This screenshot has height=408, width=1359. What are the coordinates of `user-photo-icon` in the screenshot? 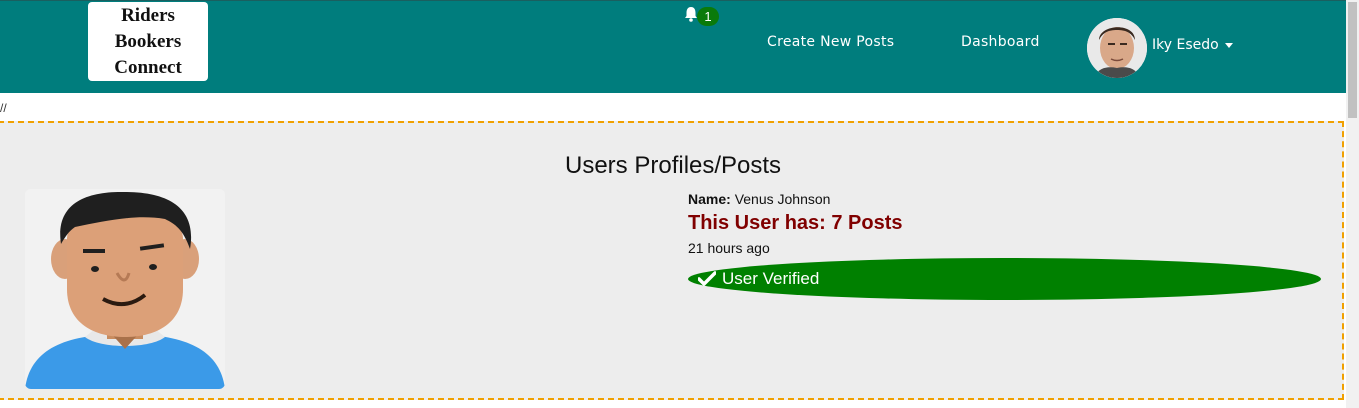 It's located at (1117, 48).